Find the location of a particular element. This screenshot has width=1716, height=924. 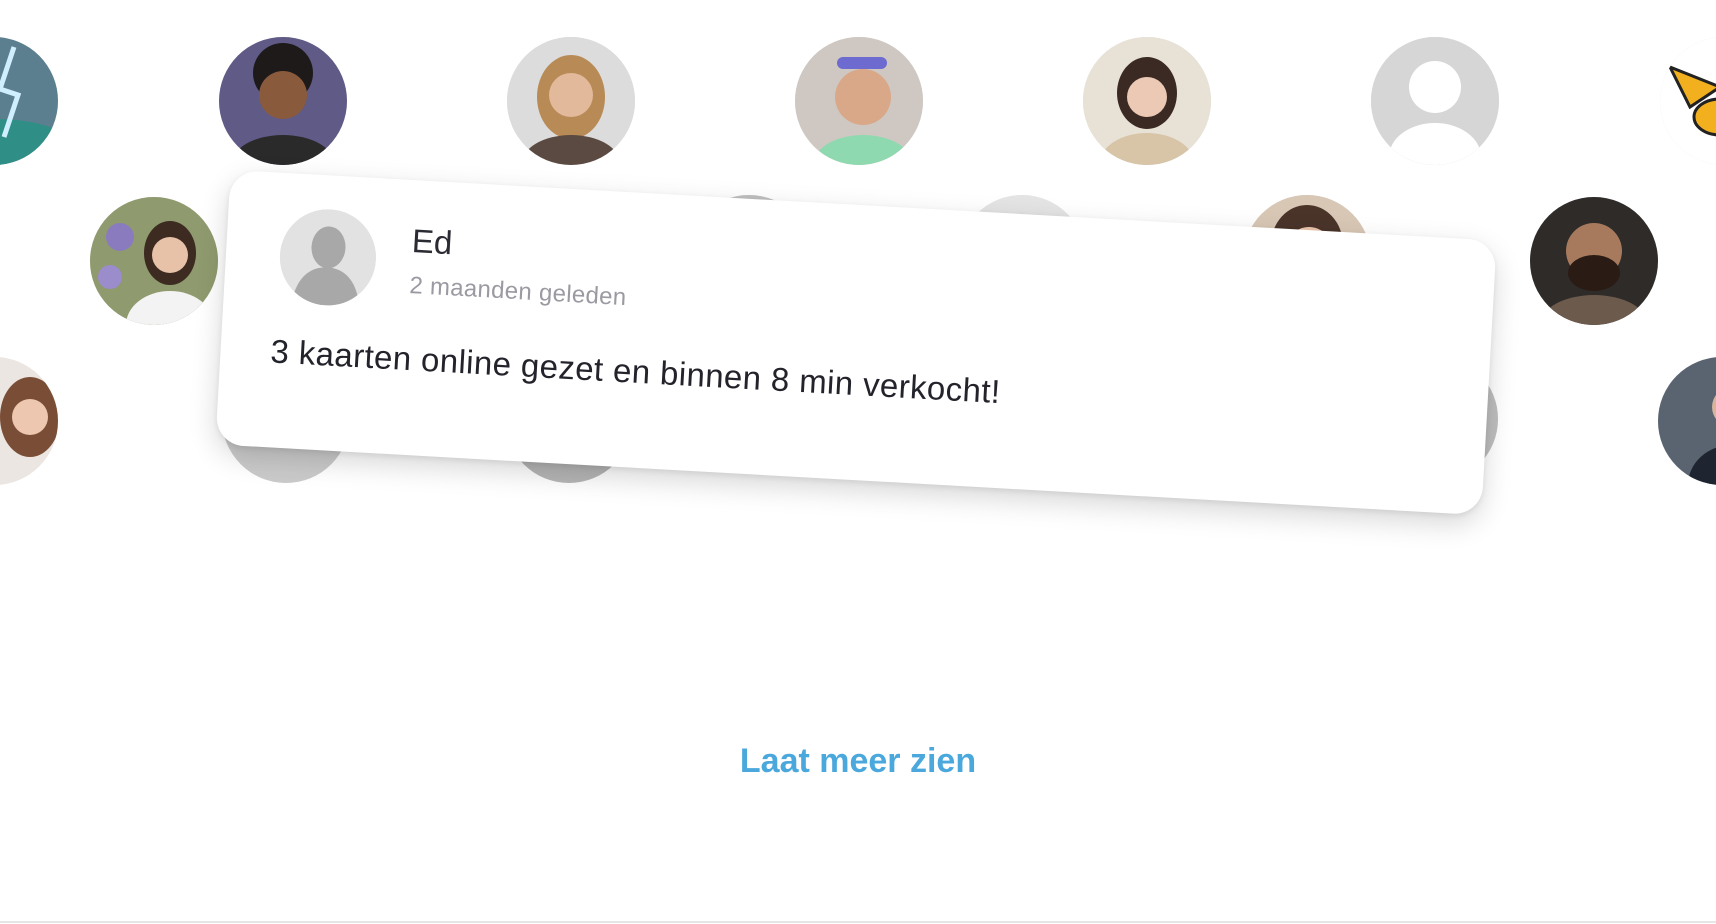

avatar-lightning-graphic is located at coordinates (29, 101).